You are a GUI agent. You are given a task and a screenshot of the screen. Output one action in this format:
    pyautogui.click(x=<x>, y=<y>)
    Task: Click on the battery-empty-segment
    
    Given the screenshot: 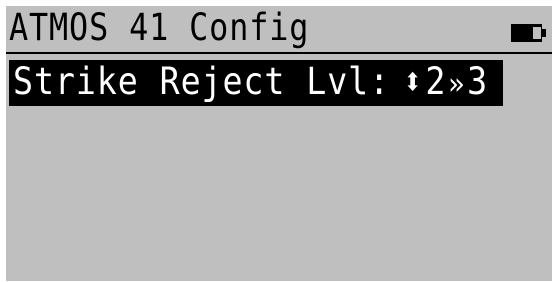 What is the action you would take?
    pyautogui.click(x=537, y=33)
    